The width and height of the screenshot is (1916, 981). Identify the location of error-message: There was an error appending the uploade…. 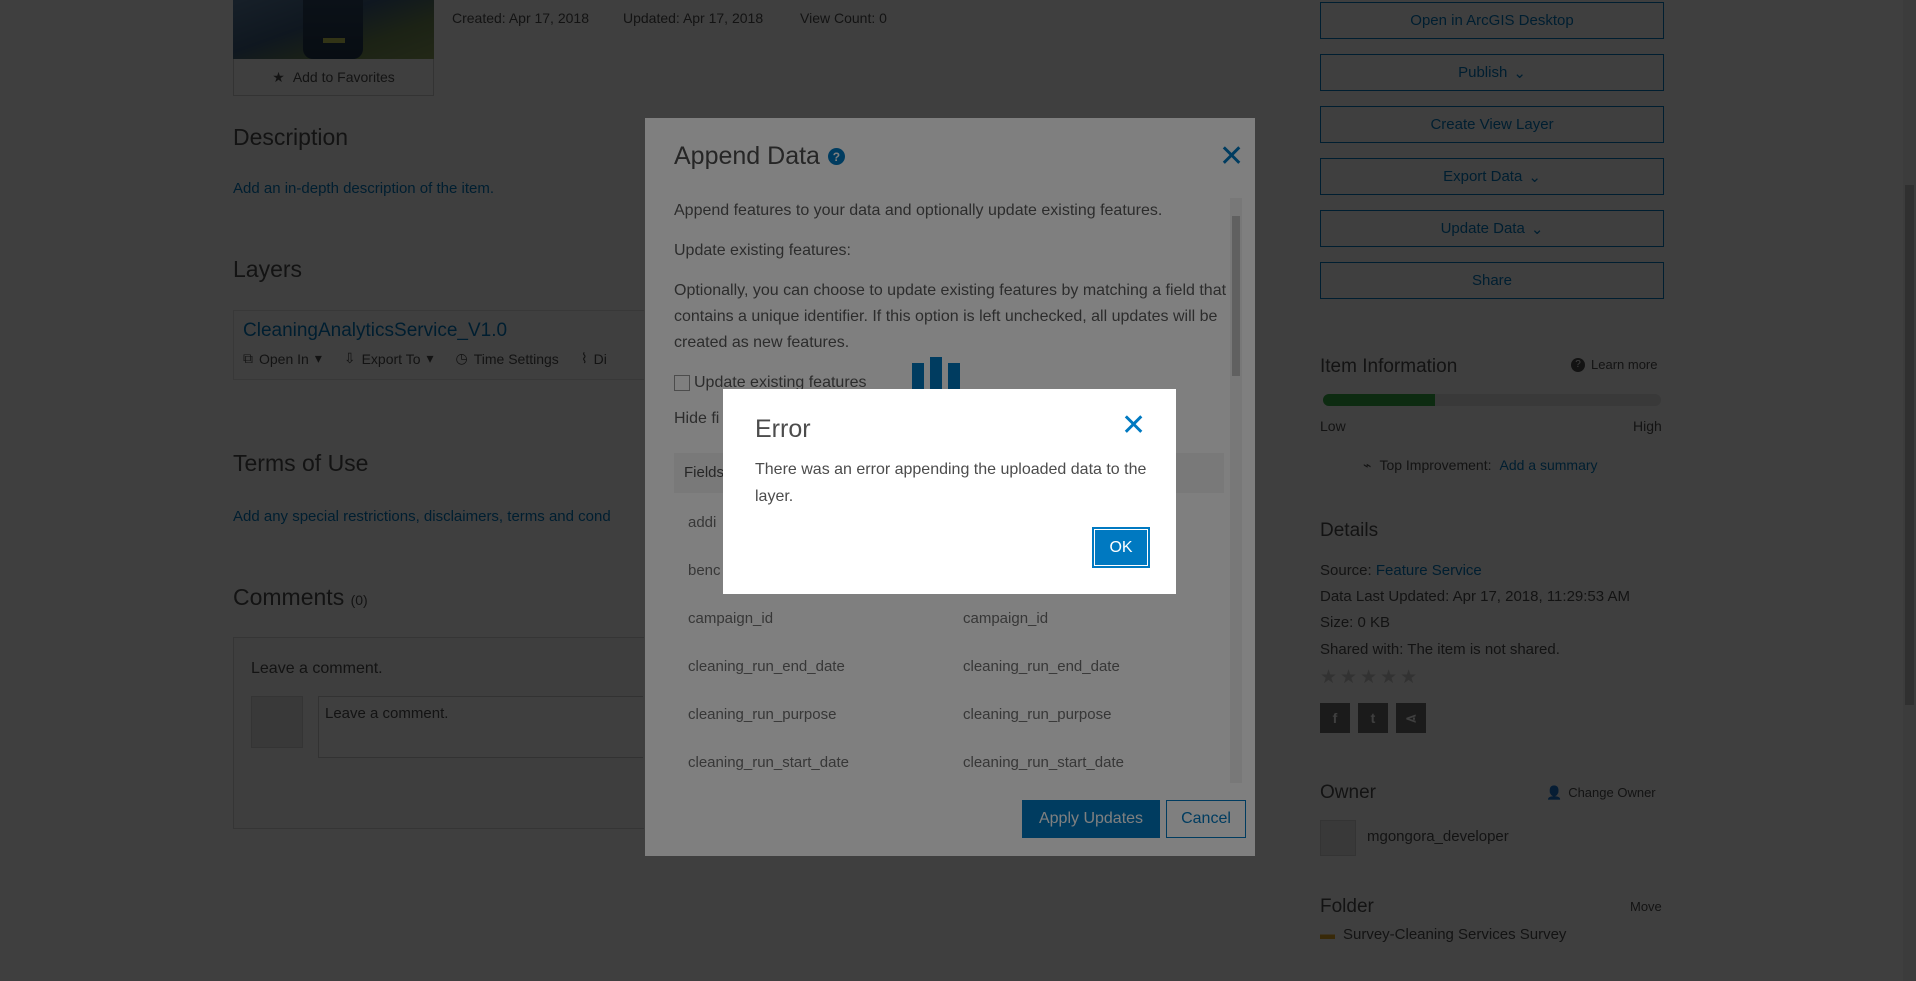
(951, 483).